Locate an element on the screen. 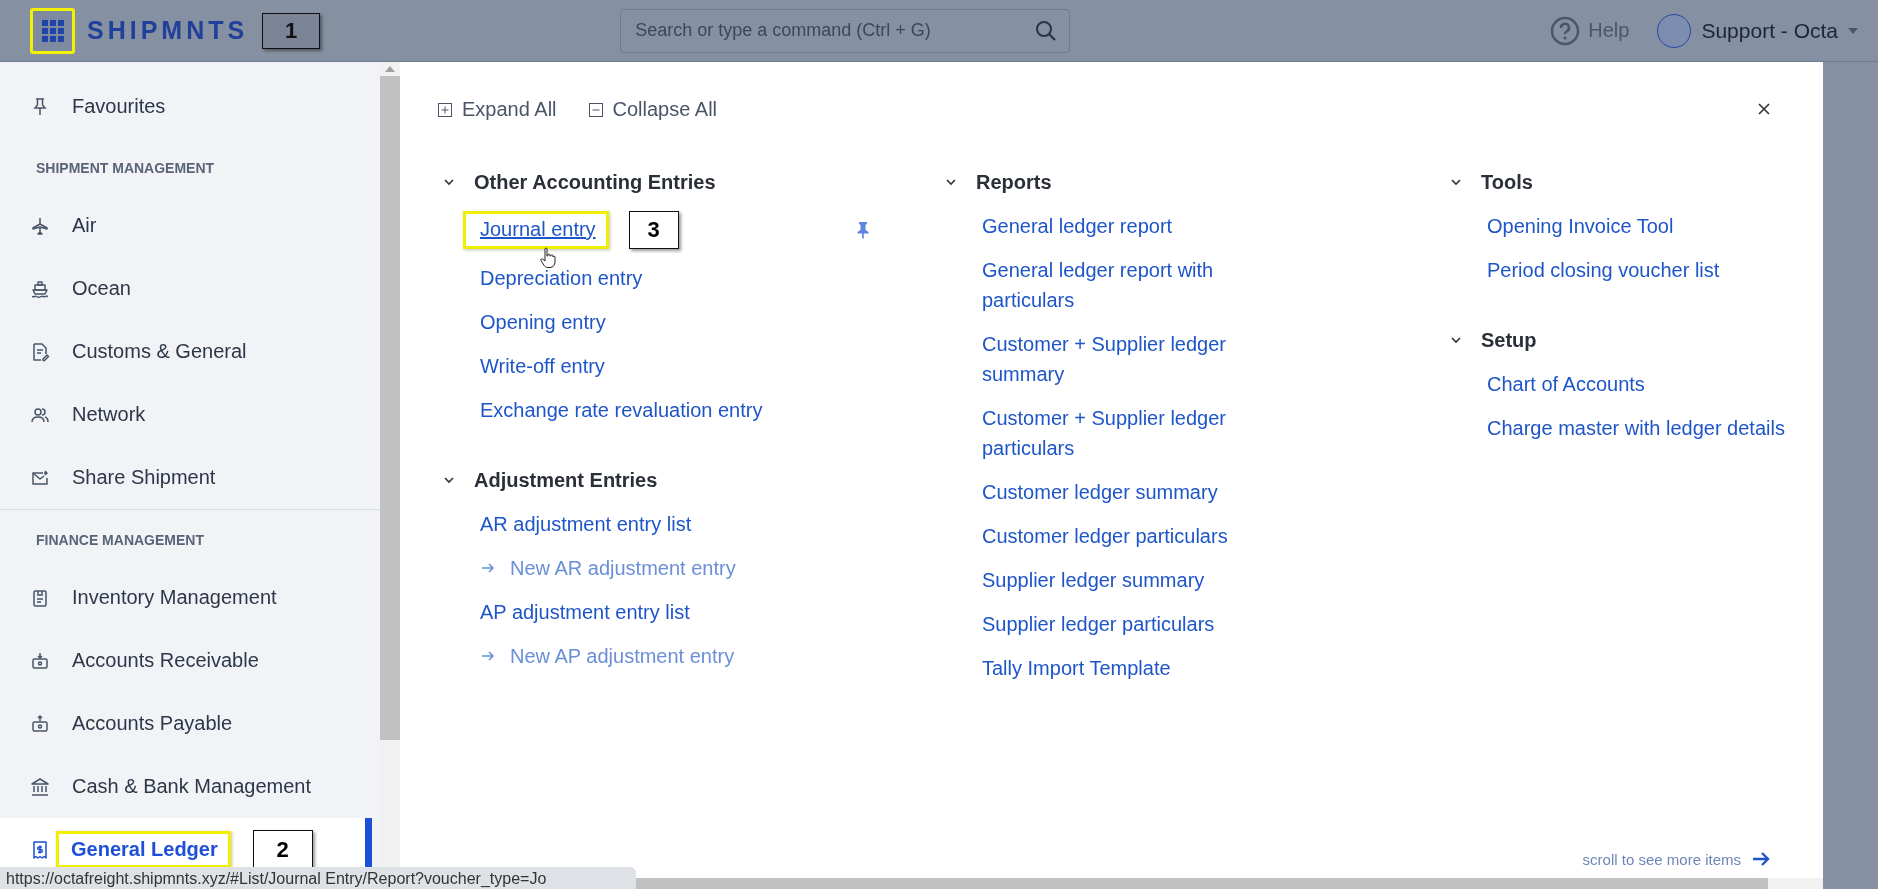 This screenshot has height=889, width=1878. search-field: Search or type a command (Ctrl + G) is located at coordinates (845, 30).